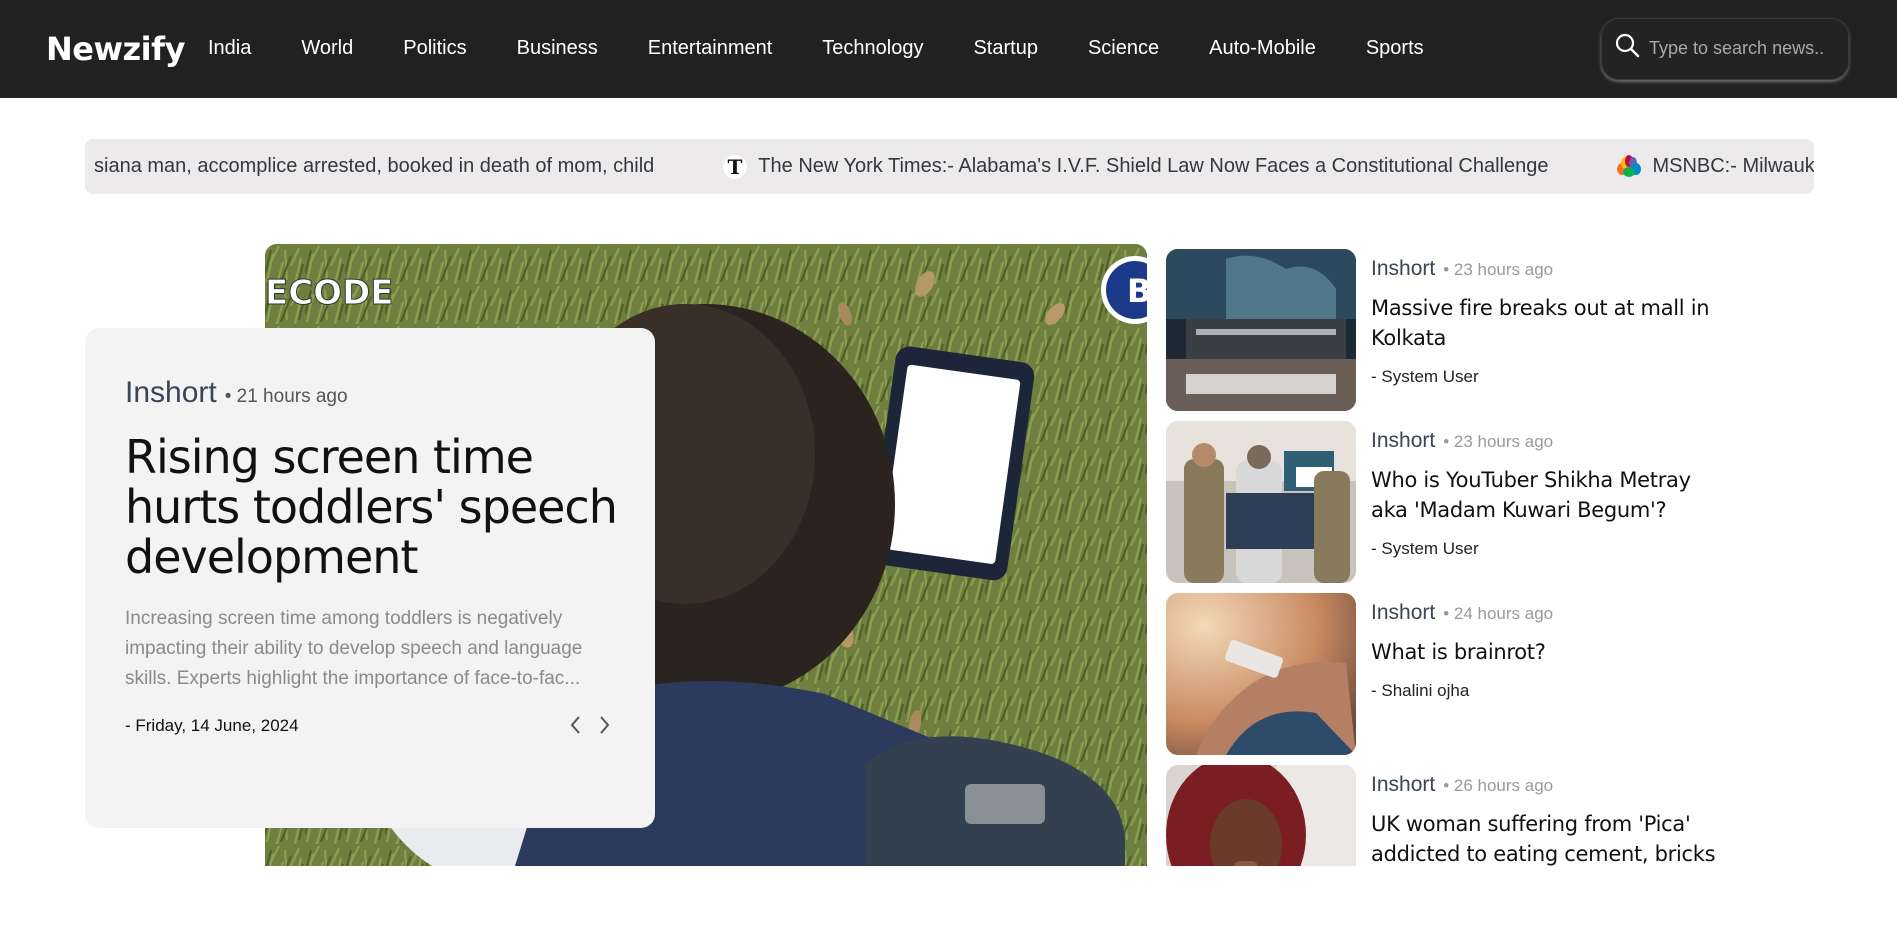 The image size is (1897, 925). I want to click on svg-text: T, so click(735, 167).